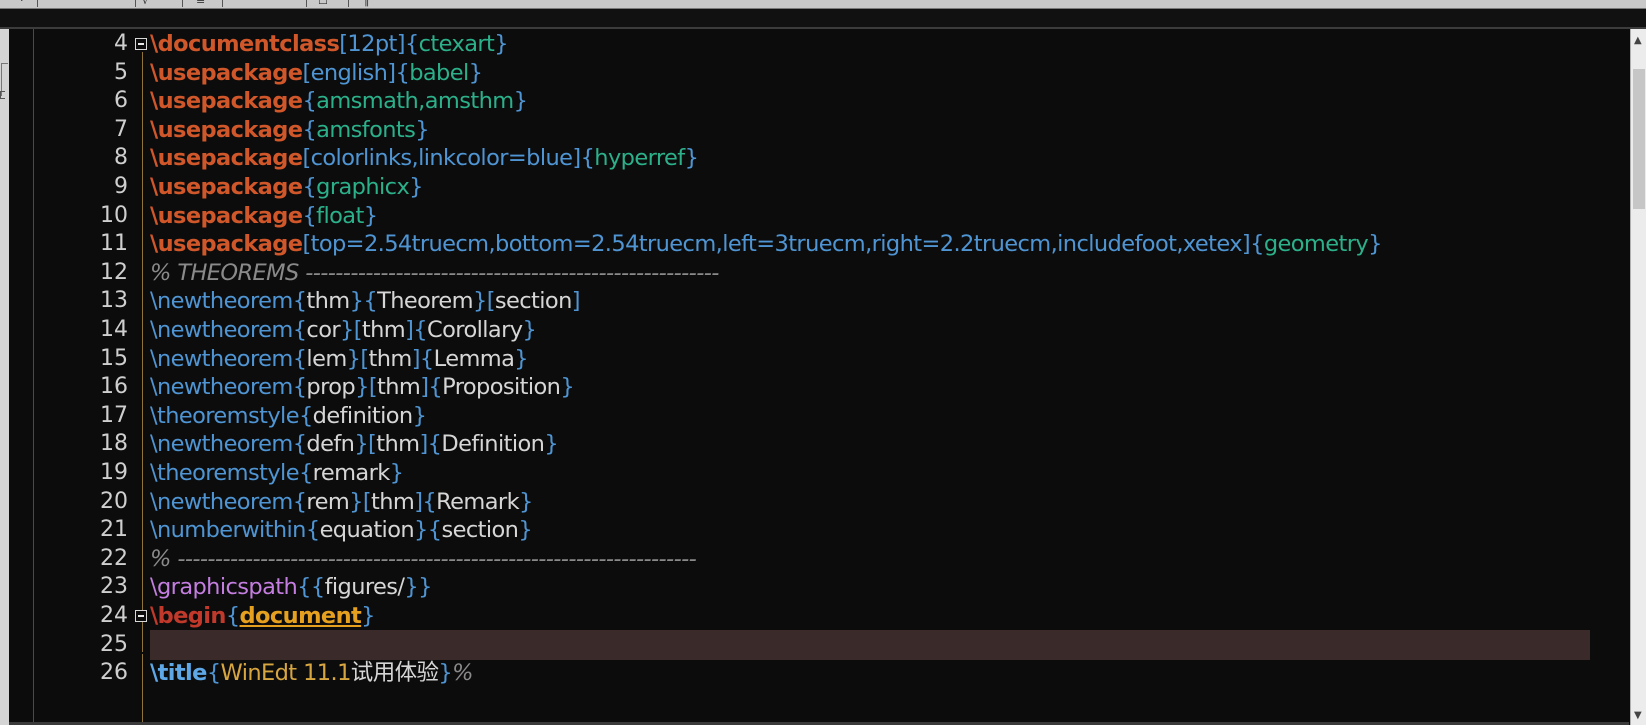 The width and height of the screenshot is (1646, 725). I want to click on line-number: 15, so click(114, 358).